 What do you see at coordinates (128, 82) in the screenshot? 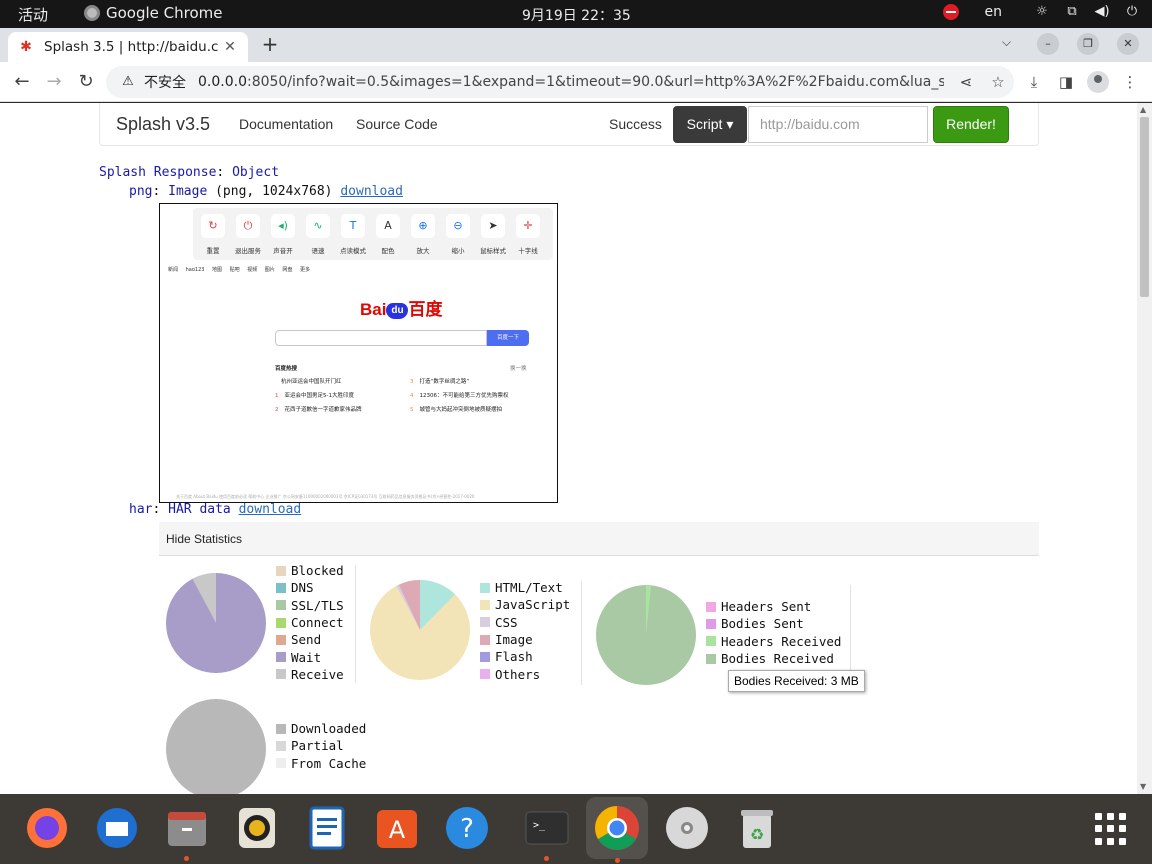
I see `warning-triangle-icon: ⚠` at bounding box center [128, 82].